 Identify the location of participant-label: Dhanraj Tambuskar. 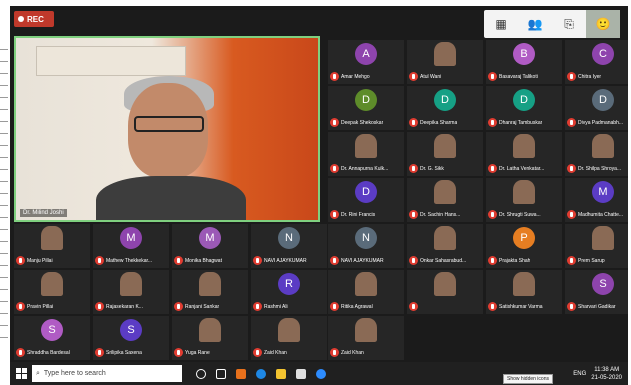
(515, 122).